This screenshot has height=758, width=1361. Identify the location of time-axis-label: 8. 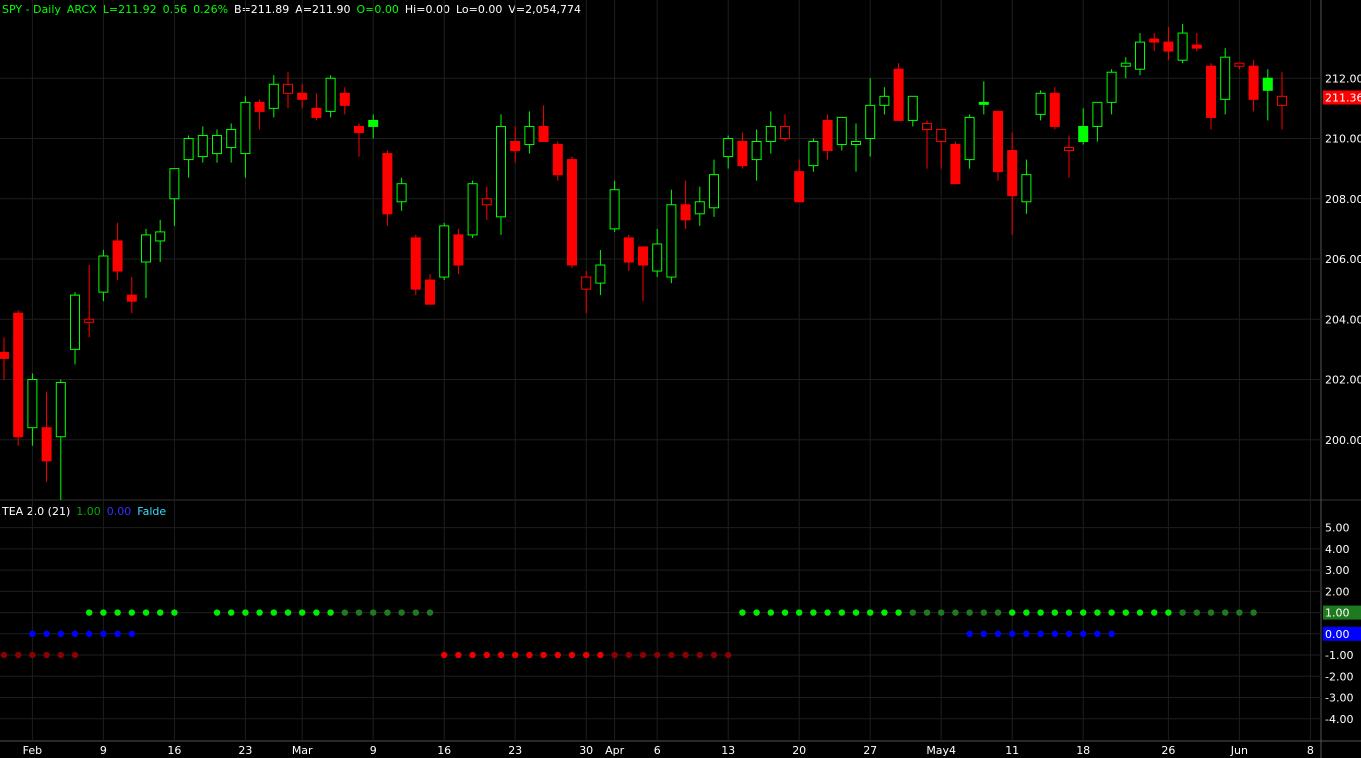
(1310, 750).